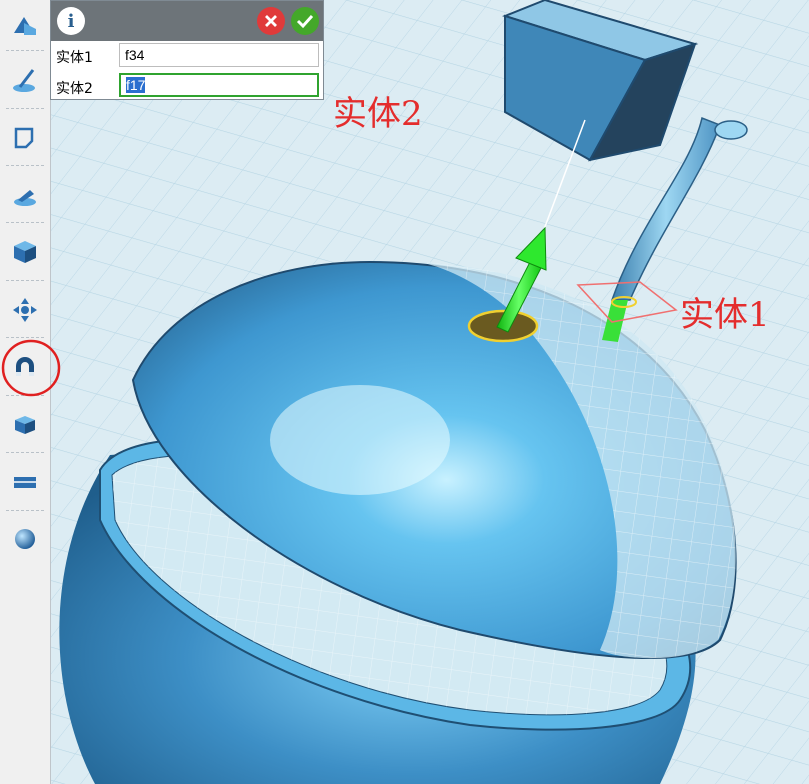 Image resolution: width=809 pixels, height=784 pixels. Describe the element at coordinates (74, 89) in the screenshot. I see `solid2-label: 实体2` at that location.